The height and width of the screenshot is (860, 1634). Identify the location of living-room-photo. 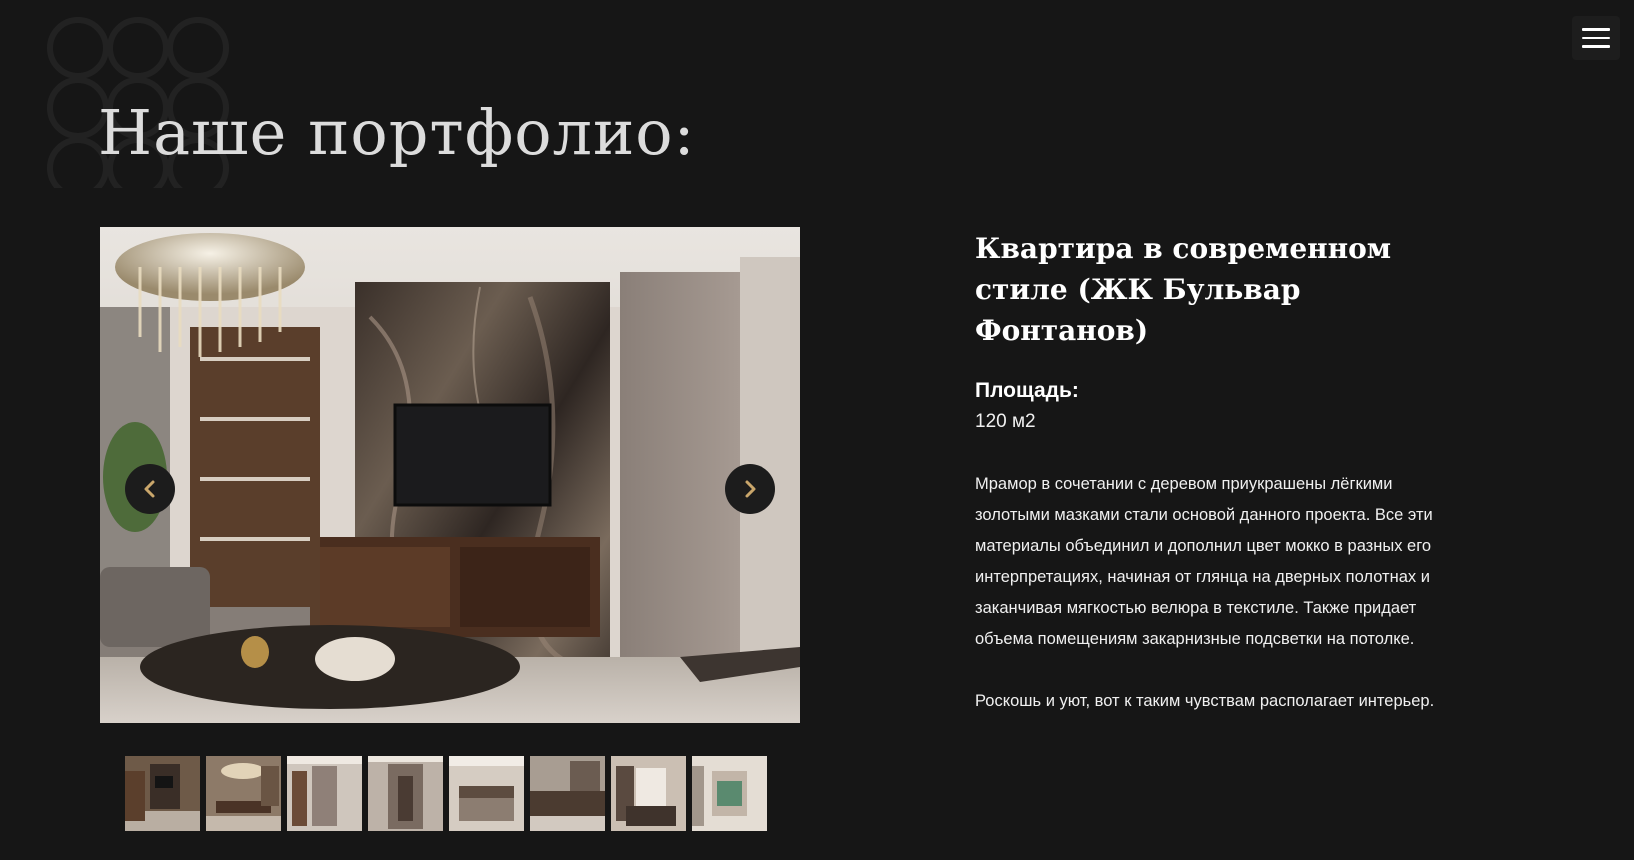
(162, 793).